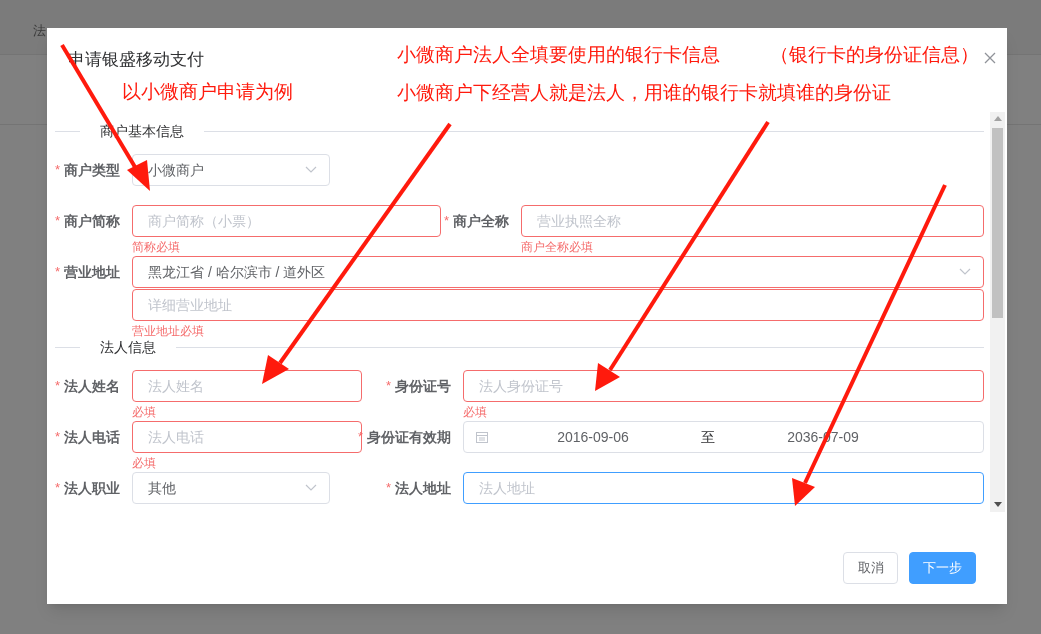 The image size is (1041, 634). What do you see at coordinates (168, 331) in the screenshot?
I see `error-message: 营业地址必填` at bounding box center [168, 331].